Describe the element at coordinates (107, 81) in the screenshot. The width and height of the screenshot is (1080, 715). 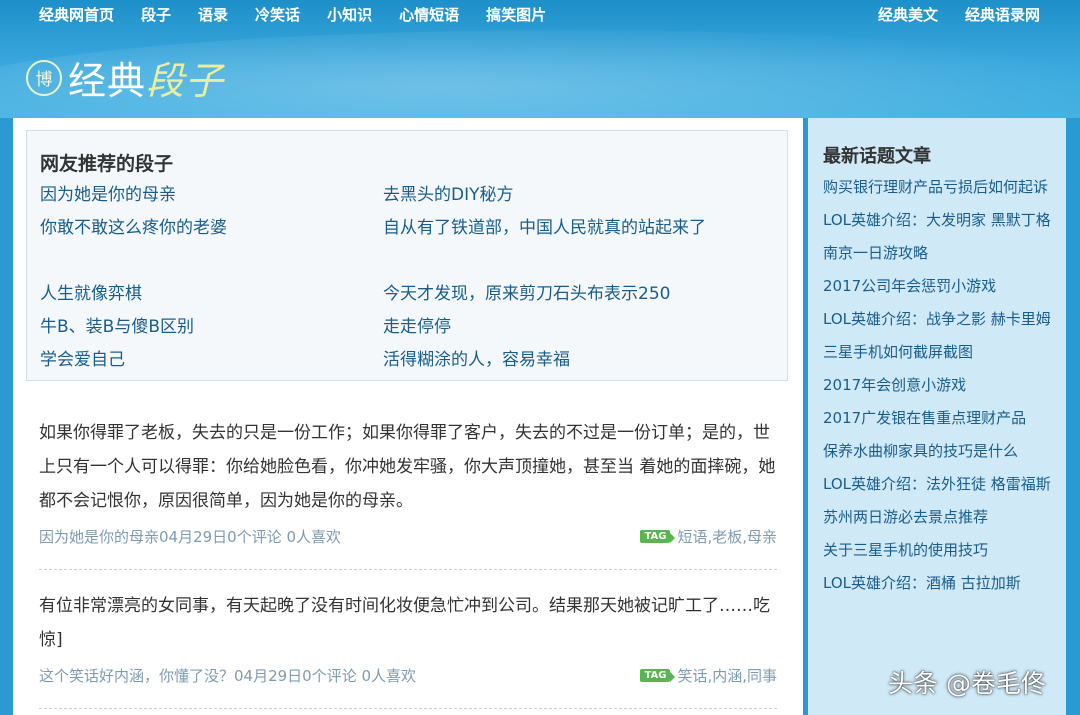
I see `logo-text-main: 经典` at that location.